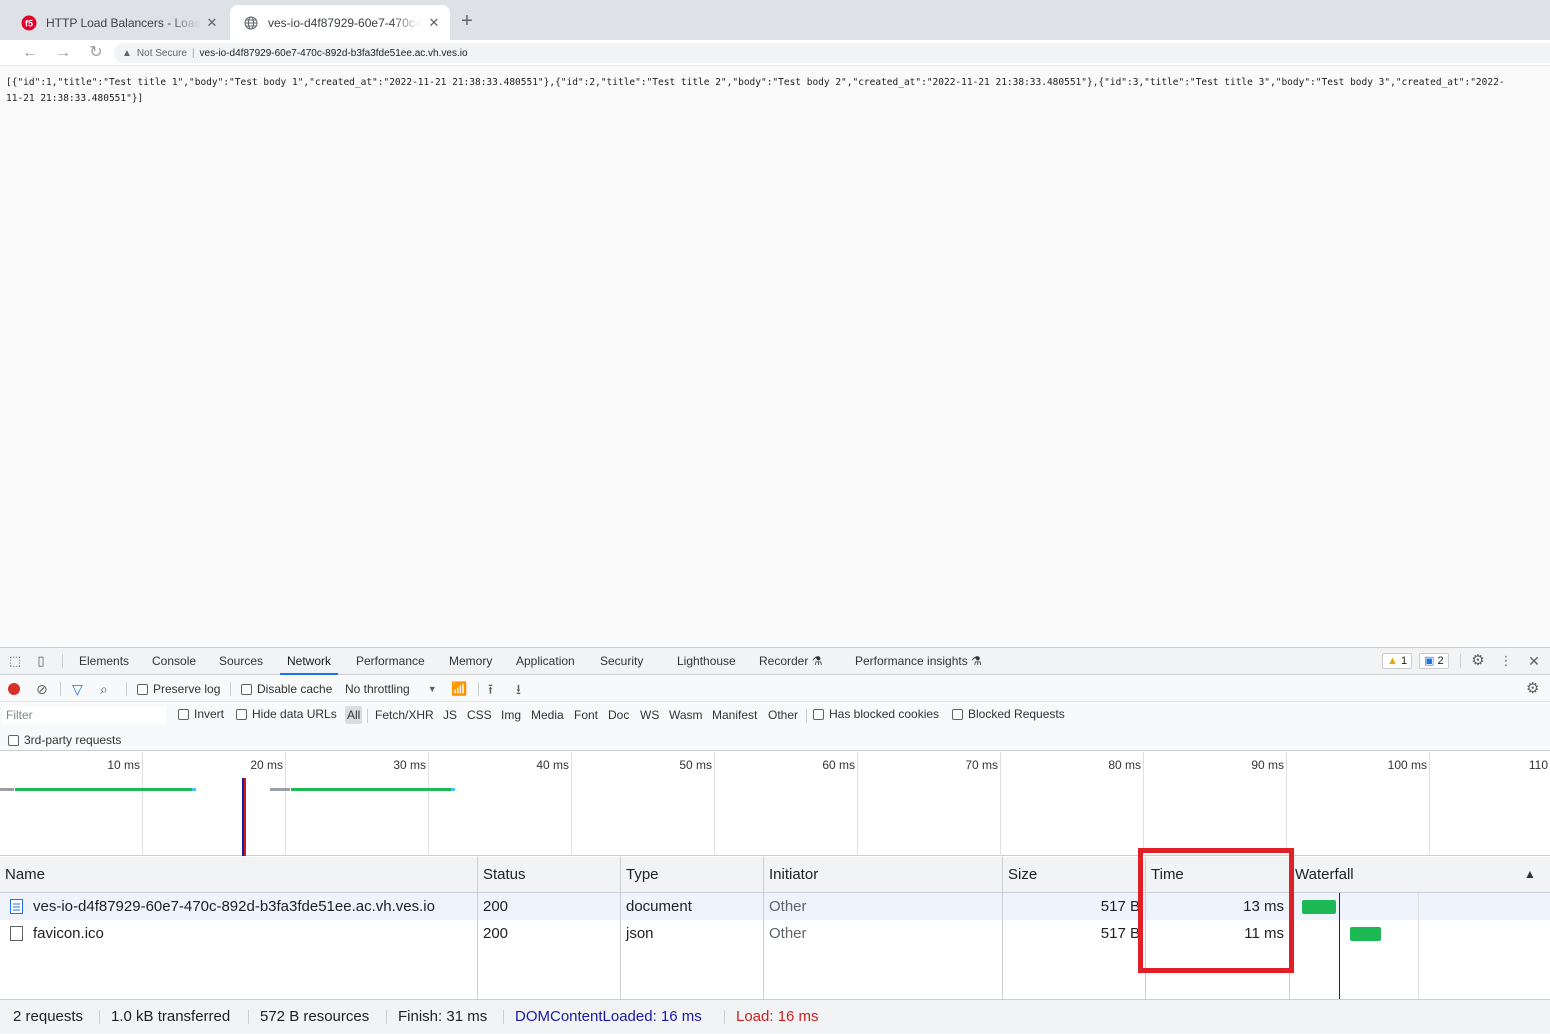  I want to click on search-icon: ⌕, so click(104, 689).